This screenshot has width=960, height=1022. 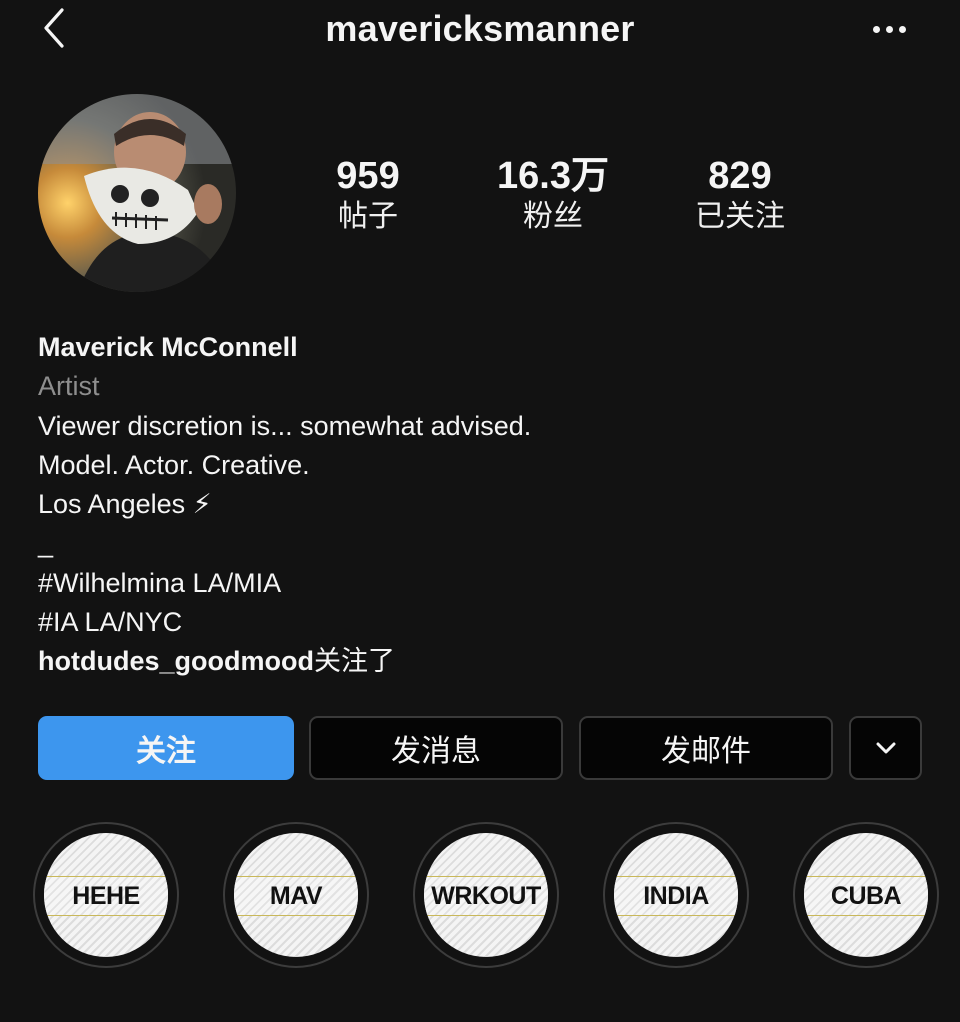 I want to click on highlight-cover: INDIA, so click(x=676, y=895).